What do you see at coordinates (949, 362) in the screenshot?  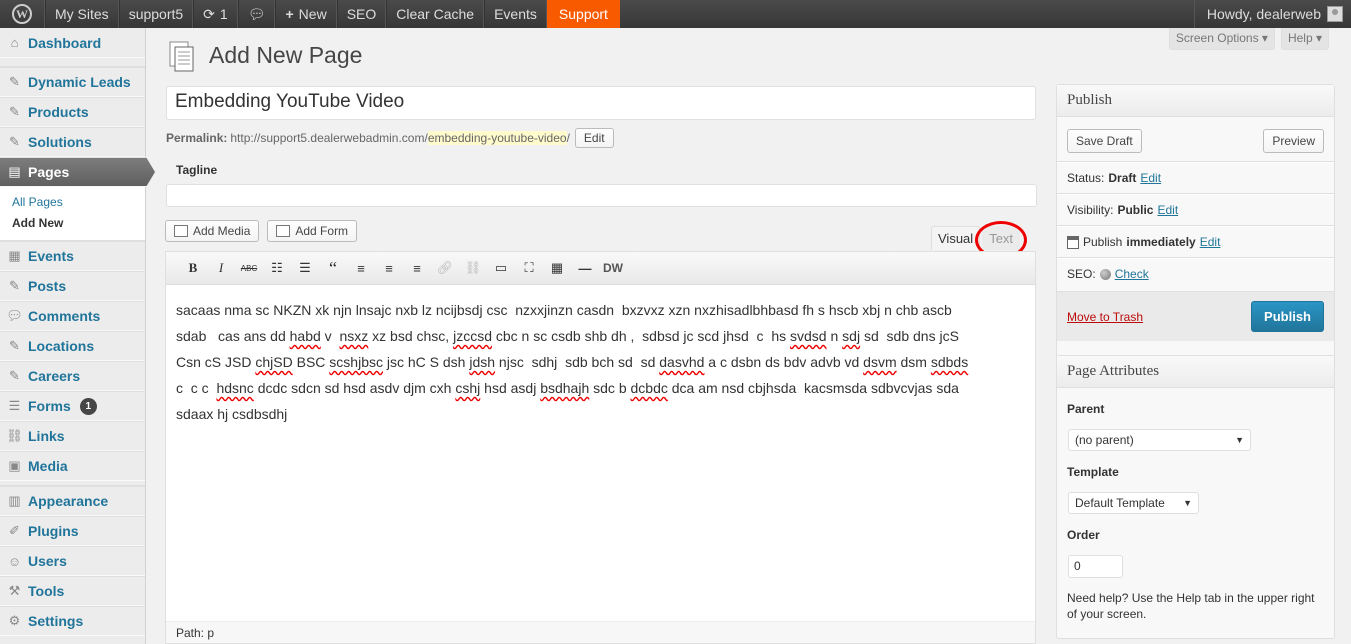 I see `misspelled-word: sdbds` at bounding box center [949, 362].